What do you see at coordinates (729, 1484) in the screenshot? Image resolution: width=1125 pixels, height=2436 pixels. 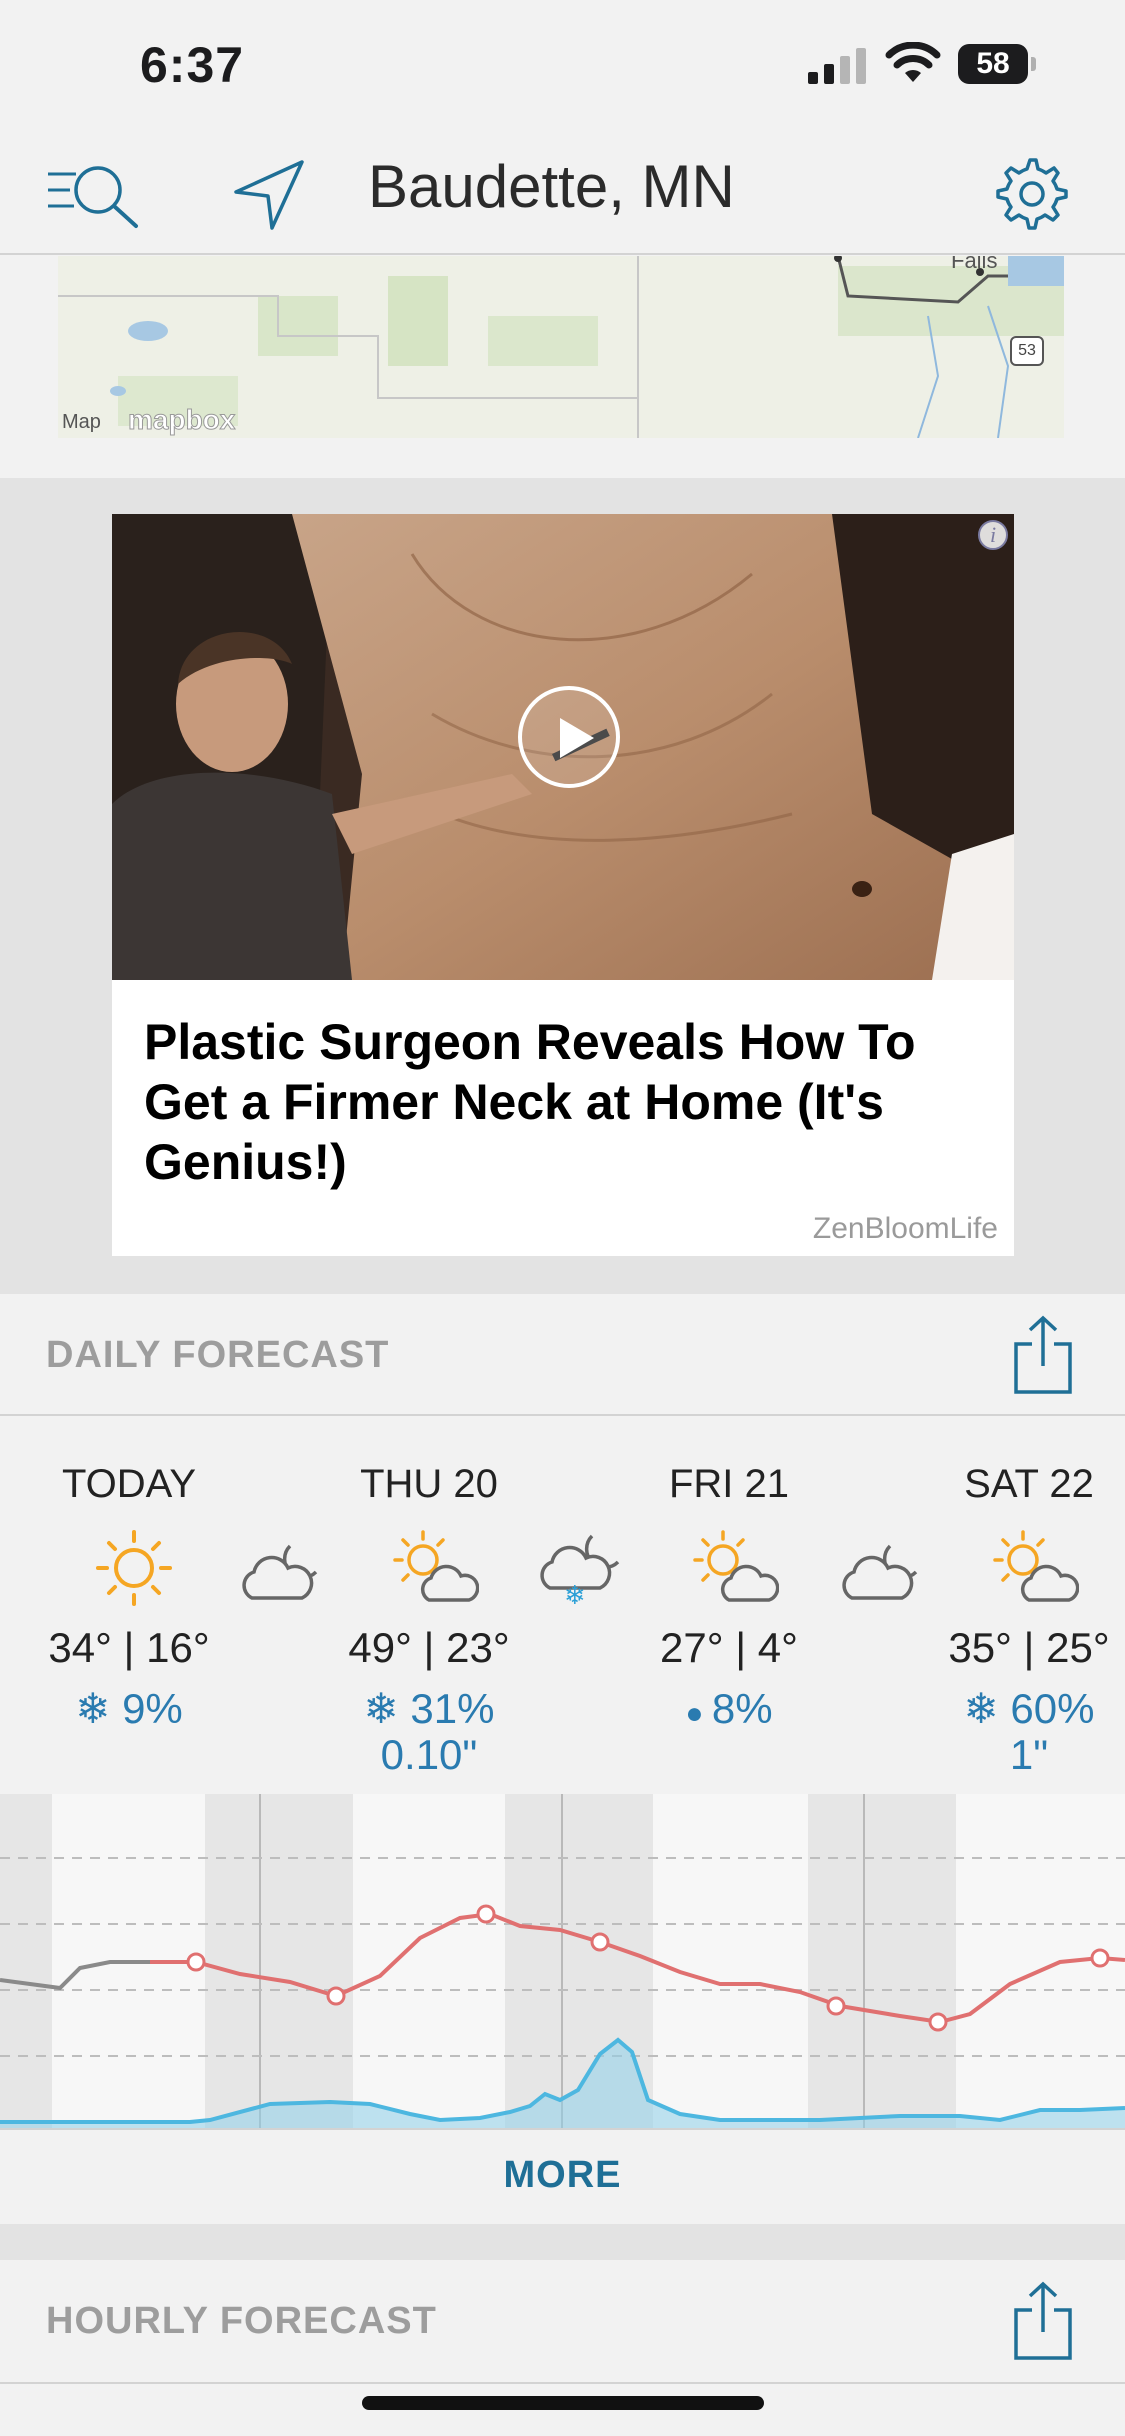 I see `day-name: FRI 21` at bounding box center [729, 1484].